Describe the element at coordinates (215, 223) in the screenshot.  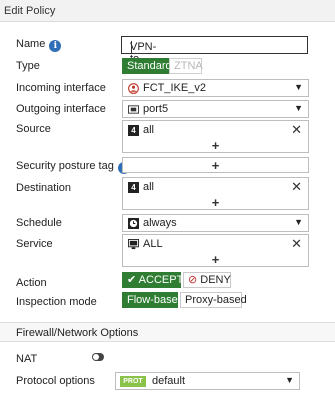
I see `schedule-select: always ▼` at that location.